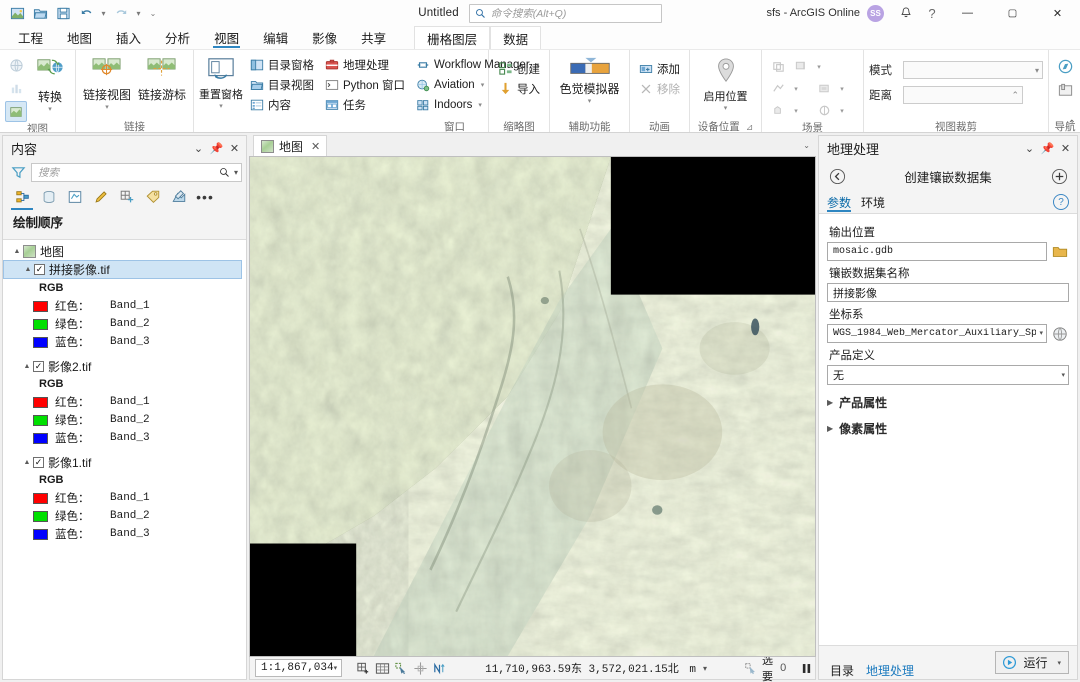  I want to click on avatar: SS, so click(875, 13).